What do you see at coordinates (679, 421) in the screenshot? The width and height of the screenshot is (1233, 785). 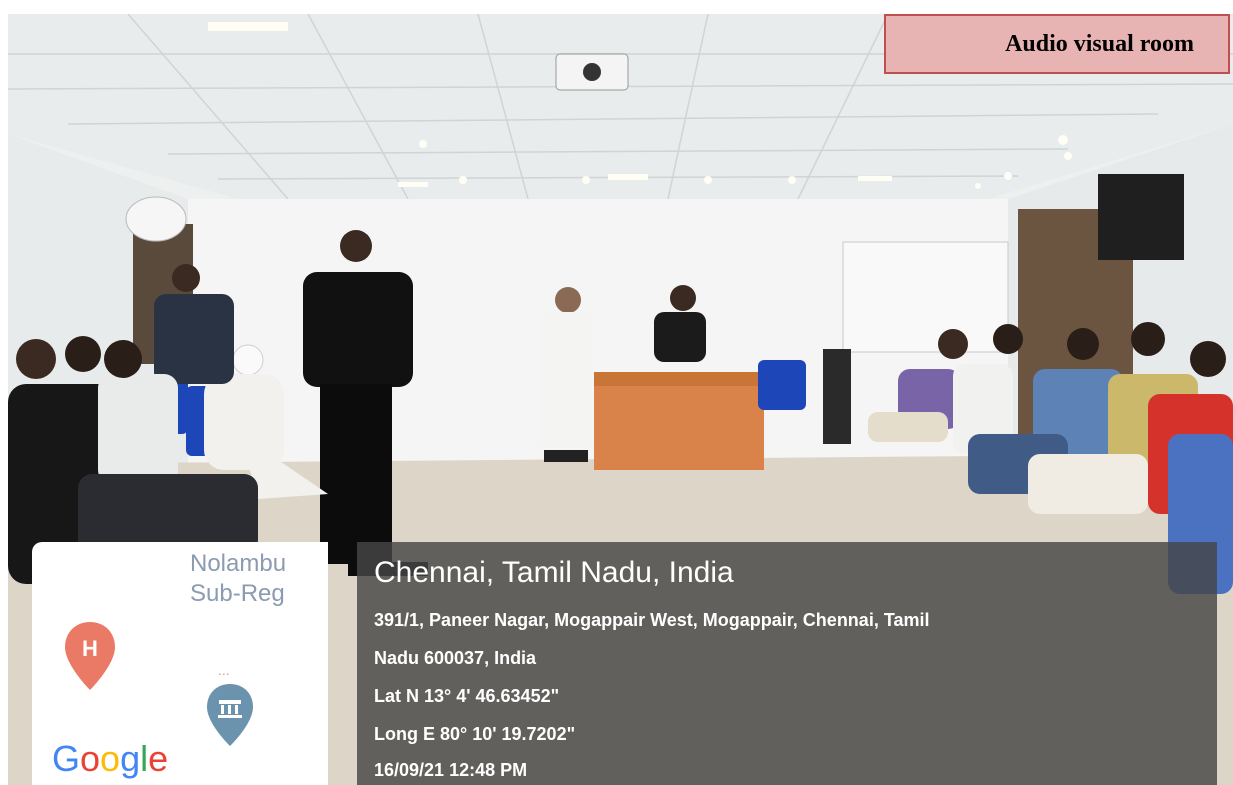 I see `table` at bounding box center [679, 421].